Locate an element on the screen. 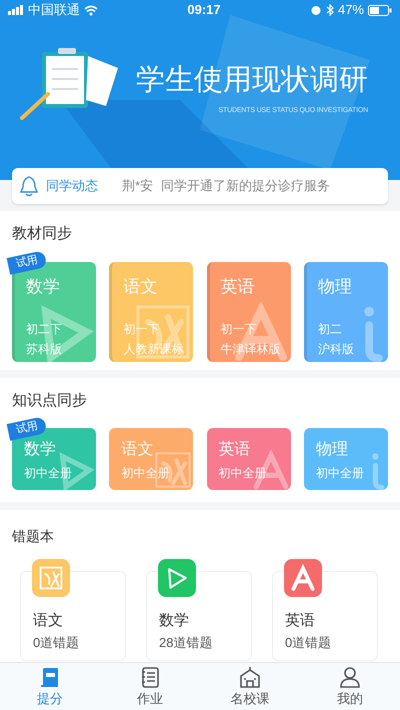 The width and height of the screenshot is (400, 710). tab-bar-item: 作业 is located at coordinates (150, 686).